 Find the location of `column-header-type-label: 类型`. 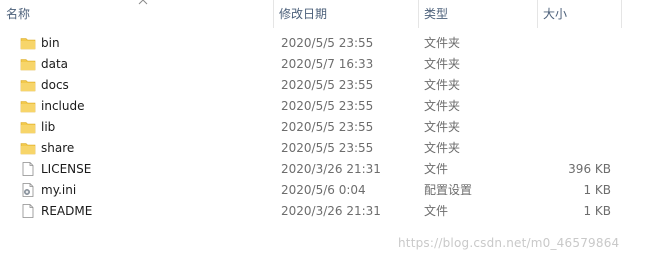

column-header-type-label: 类型 is located at coordinates (436, 14).